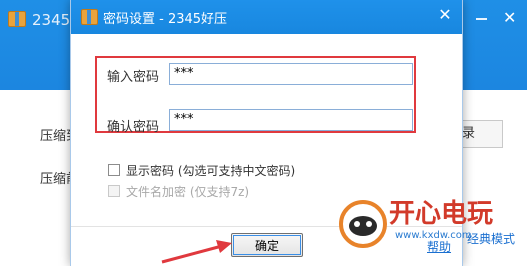  I want to click on watermark-logo: 开心电玩 www.kxdw.com, so click(416, 223).